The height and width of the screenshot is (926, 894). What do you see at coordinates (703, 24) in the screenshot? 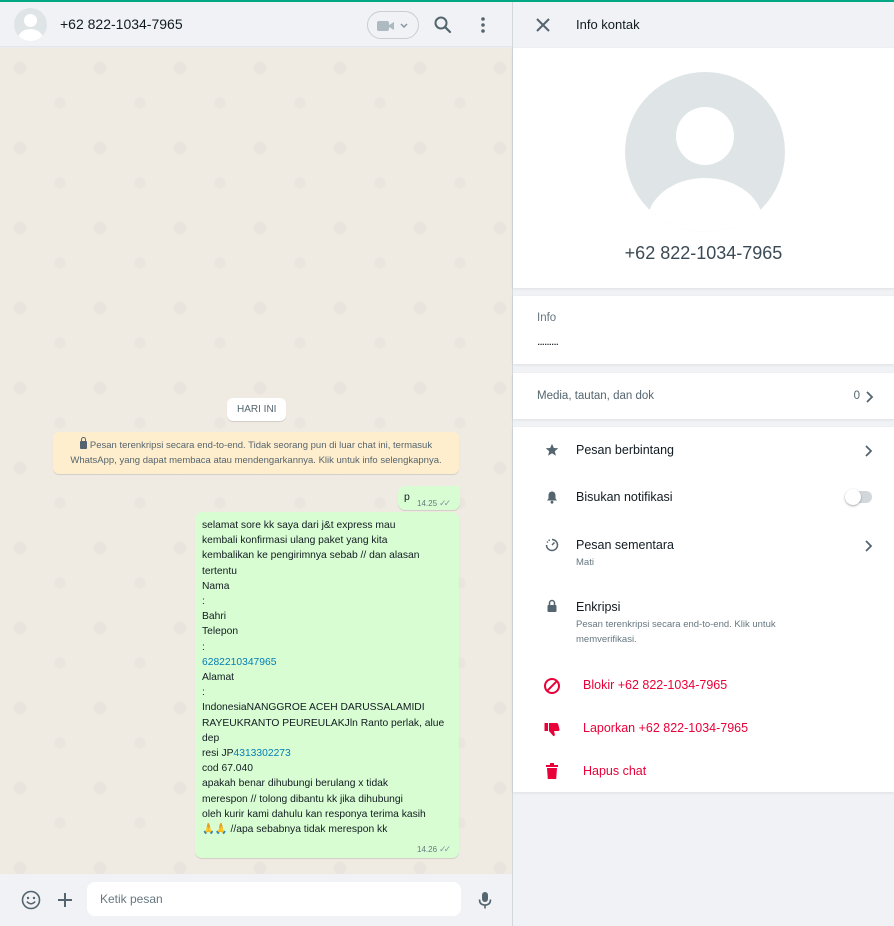
I see `info-header: Info kontak` at bounding box center [703, 24].